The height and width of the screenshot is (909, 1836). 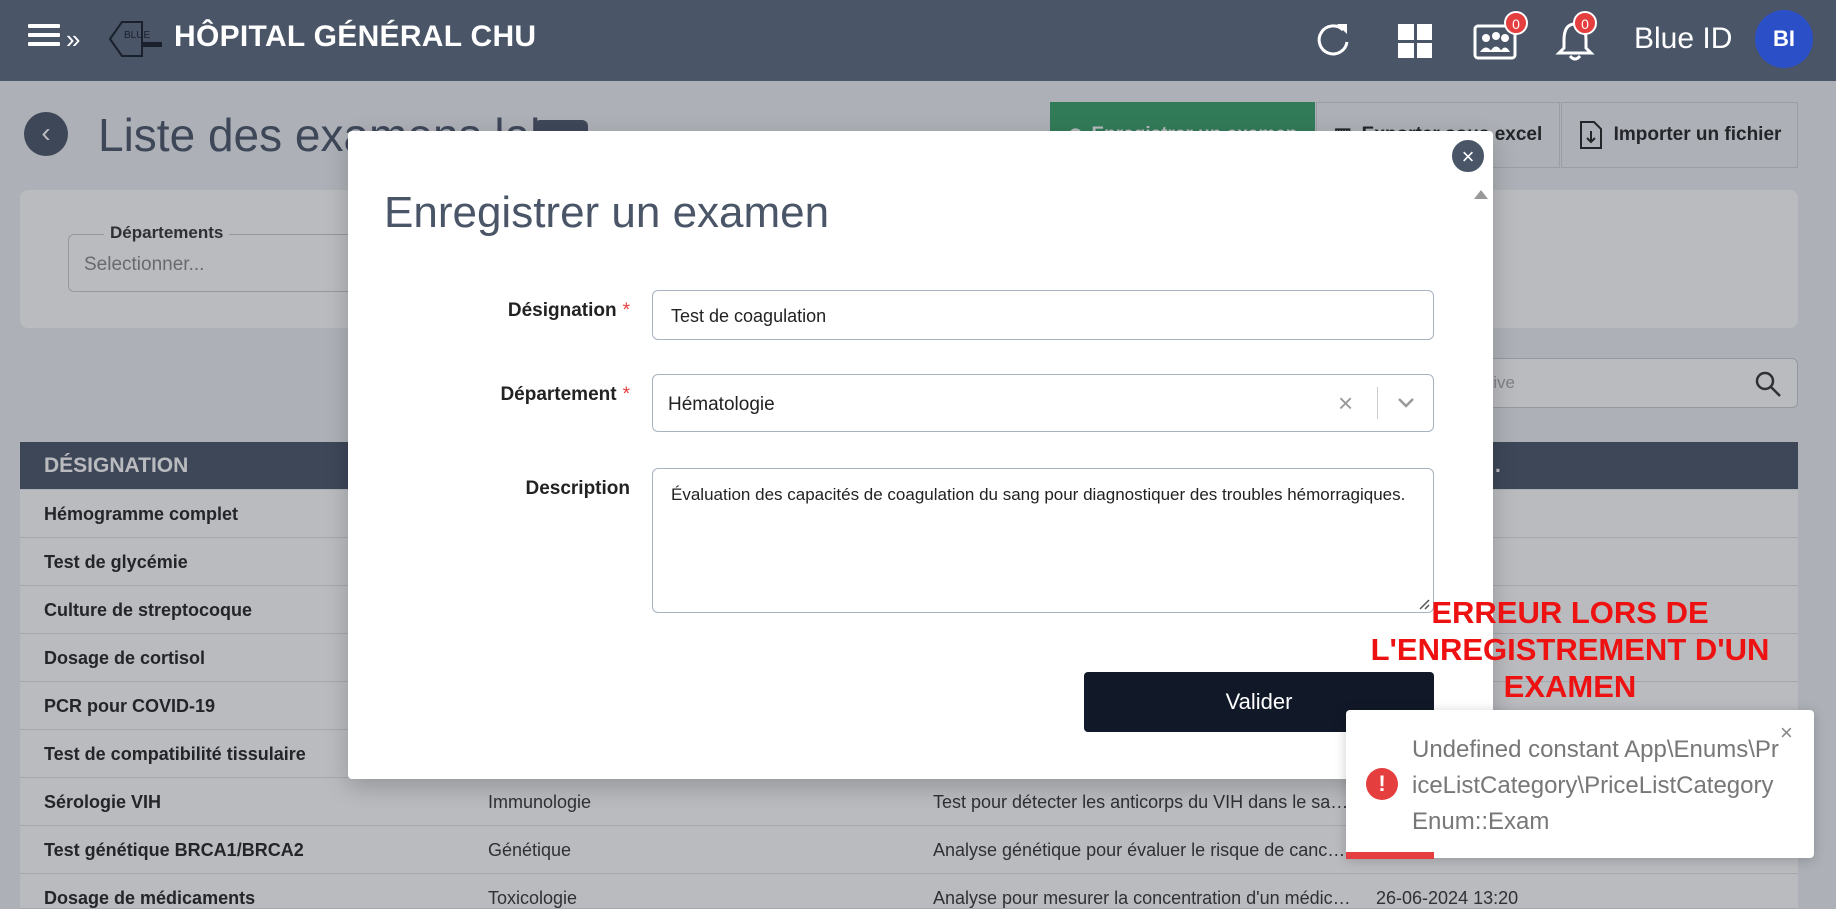 I want to click on error-icon: !, so click(x=1382, y=784).